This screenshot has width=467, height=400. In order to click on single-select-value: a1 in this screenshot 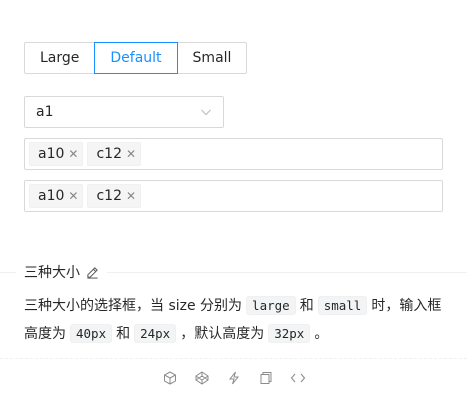, I will do `click(45, 112)`.